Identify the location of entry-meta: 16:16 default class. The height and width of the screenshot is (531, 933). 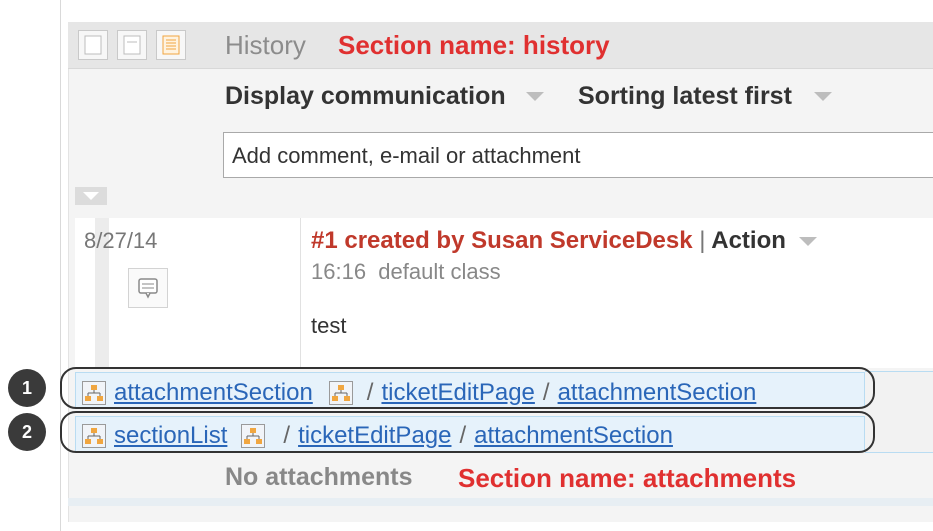
(406, 272).